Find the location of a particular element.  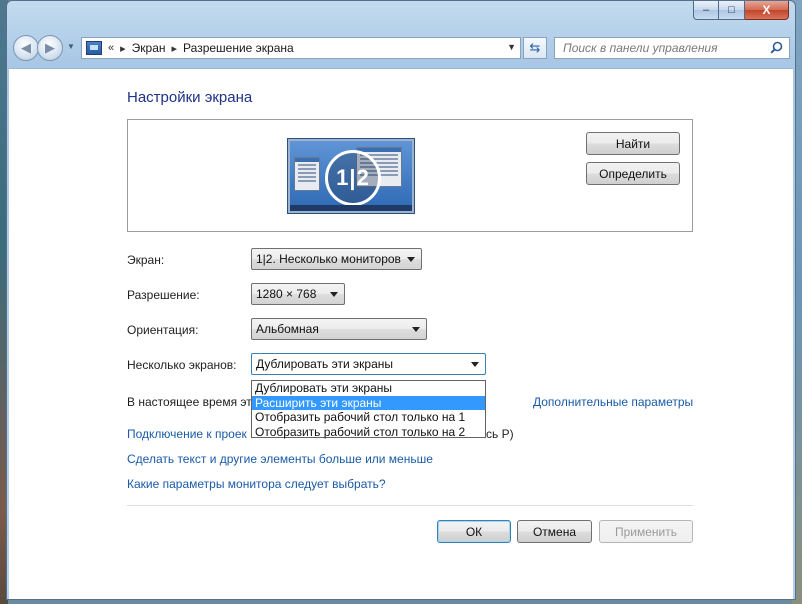

monitor-1-2-icon: 1|2 is located at coordinates (351, 176).